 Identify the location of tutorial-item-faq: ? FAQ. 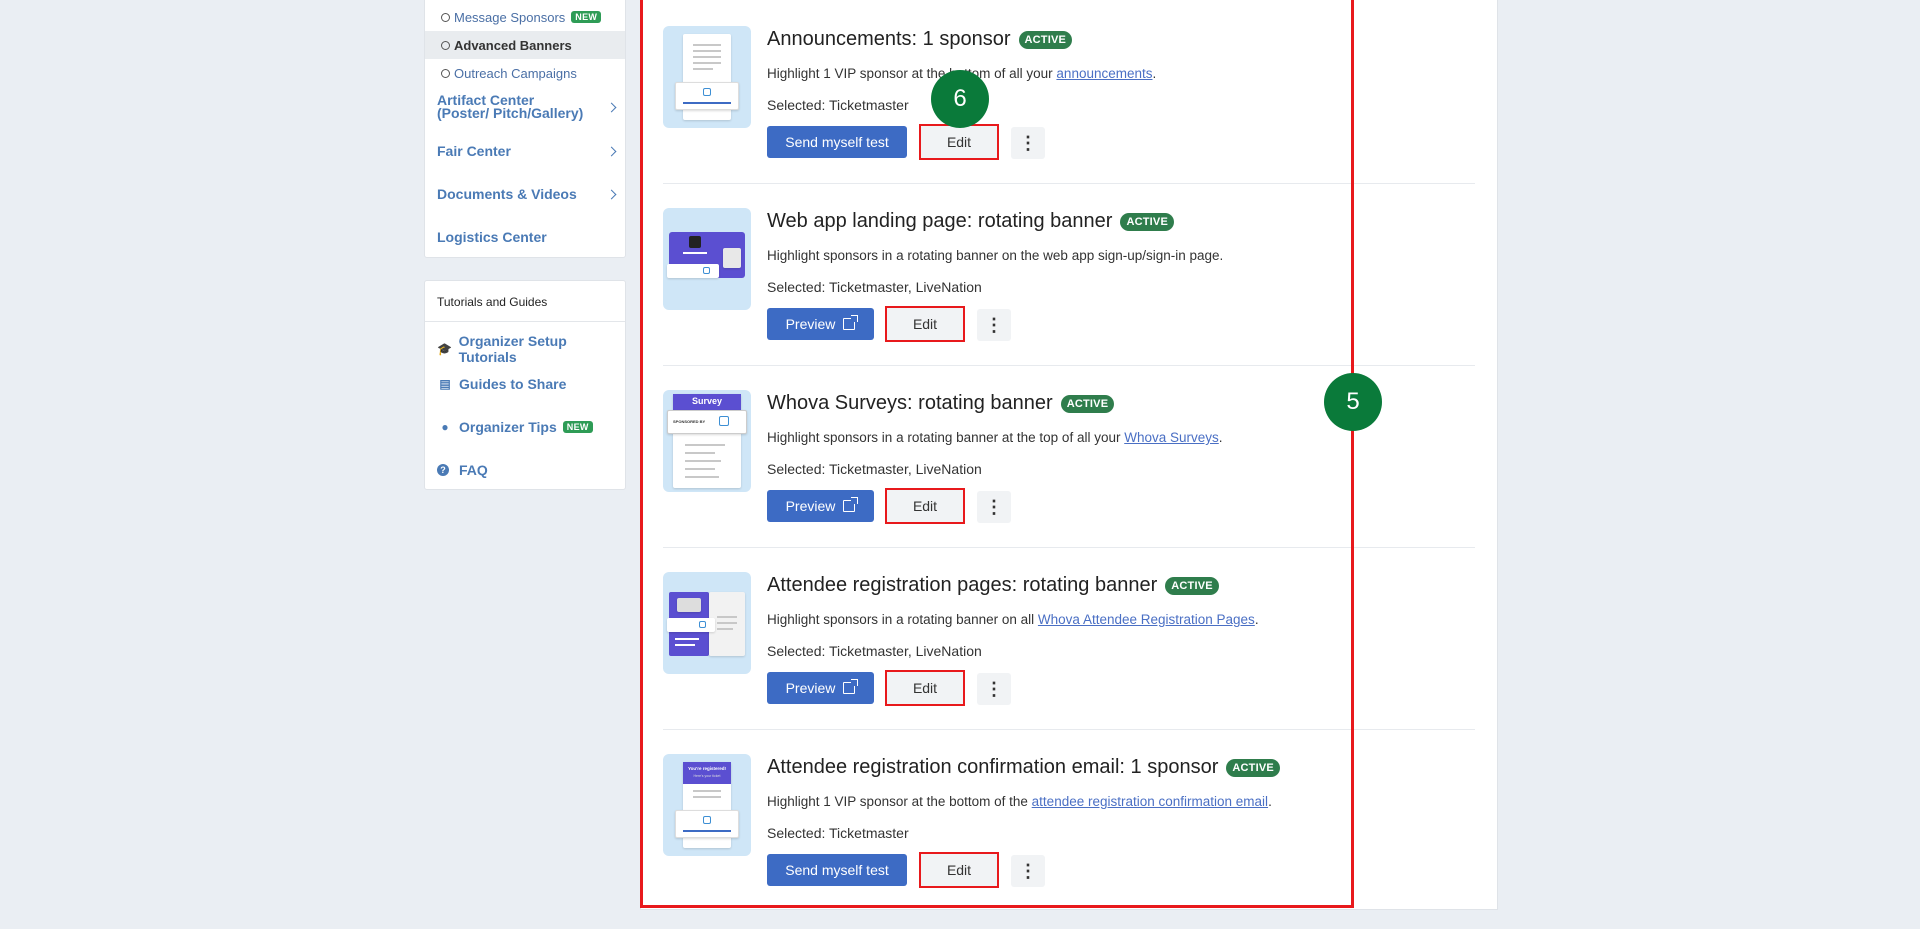
(462, 470).